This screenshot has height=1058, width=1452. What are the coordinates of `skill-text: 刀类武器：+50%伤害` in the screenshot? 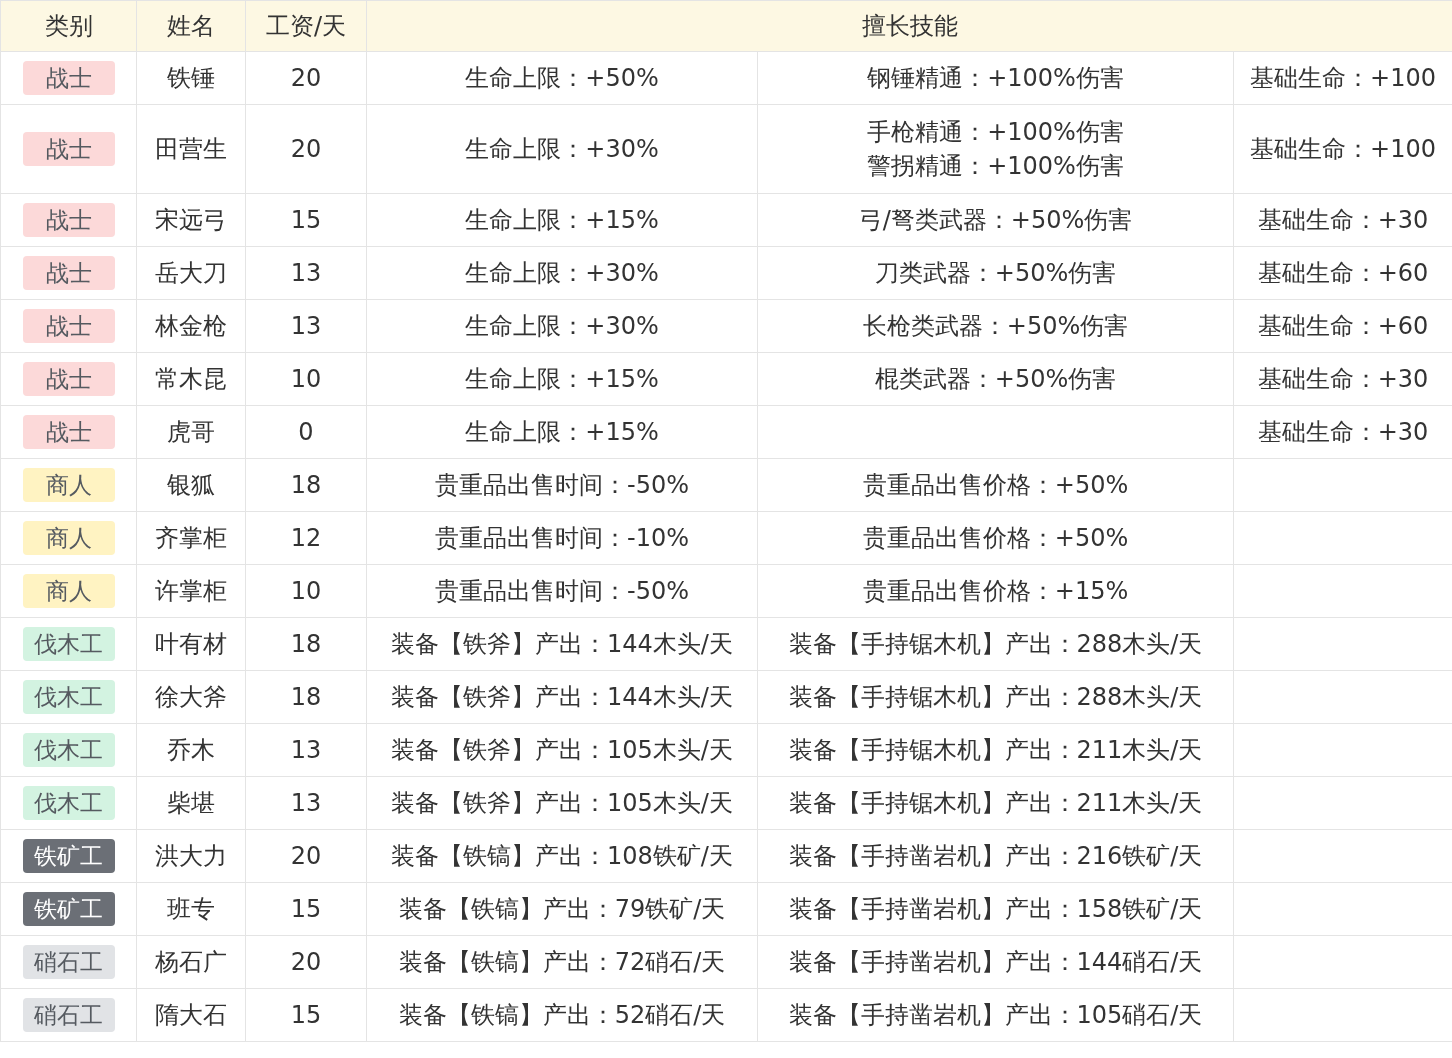 It's located at (995, 273).